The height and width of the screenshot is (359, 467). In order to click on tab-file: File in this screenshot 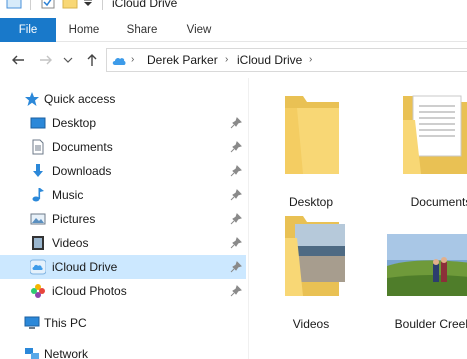, I will do `click(28, 30)`.